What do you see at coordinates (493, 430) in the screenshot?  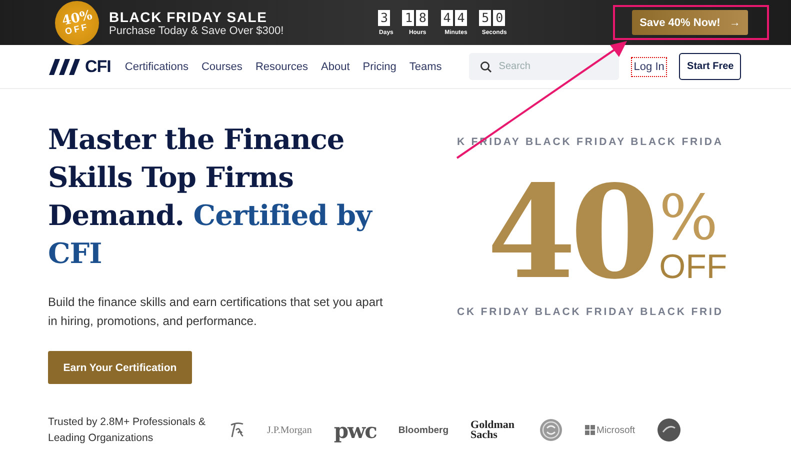 I see `company-wordmark: Goldman Sachs` at bounding box center [493, 430].